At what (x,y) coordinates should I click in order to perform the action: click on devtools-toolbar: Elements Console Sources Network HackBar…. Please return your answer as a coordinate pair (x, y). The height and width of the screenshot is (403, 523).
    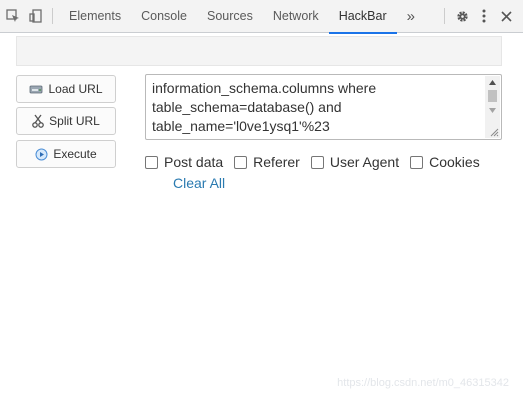
    Looking at the image, I should click on (261, 17).